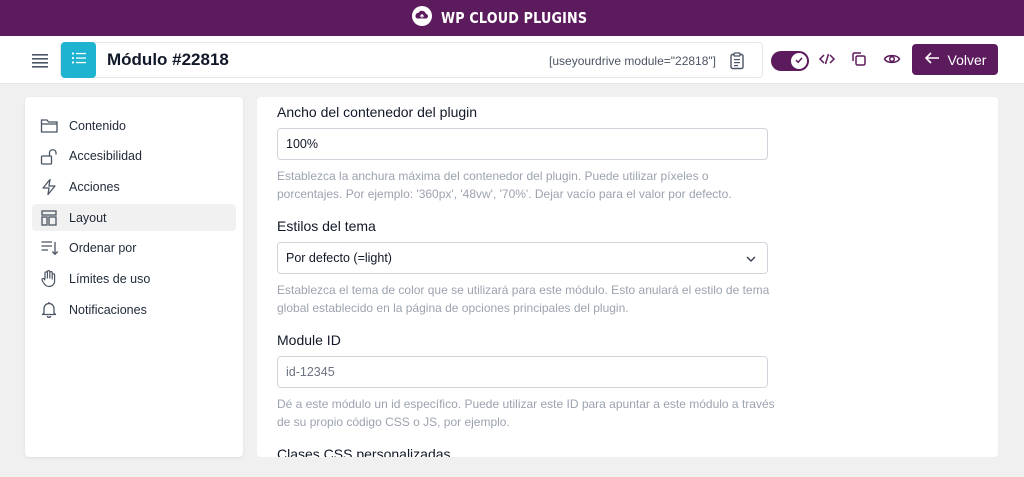 The width and height of the screenshot is (1024, 477). Describe the element at coordinates (134, 125) in the screenshot. I see `sidebar-item-contenido: Contenido` at that location.